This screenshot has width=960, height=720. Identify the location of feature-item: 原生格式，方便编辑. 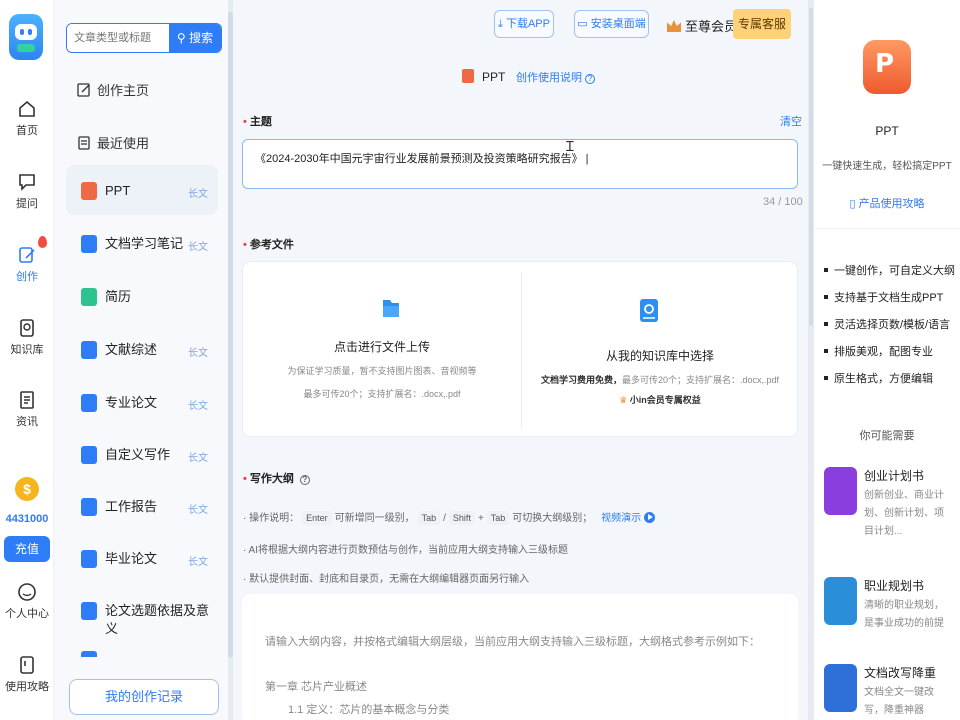
(878, 378).